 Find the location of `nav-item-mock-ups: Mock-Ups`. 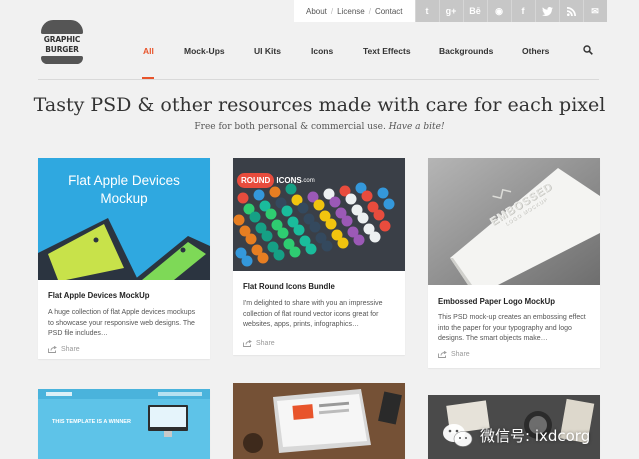

nav-item-mock-ups: Mock-Ups is located at coordinates (204, 51).